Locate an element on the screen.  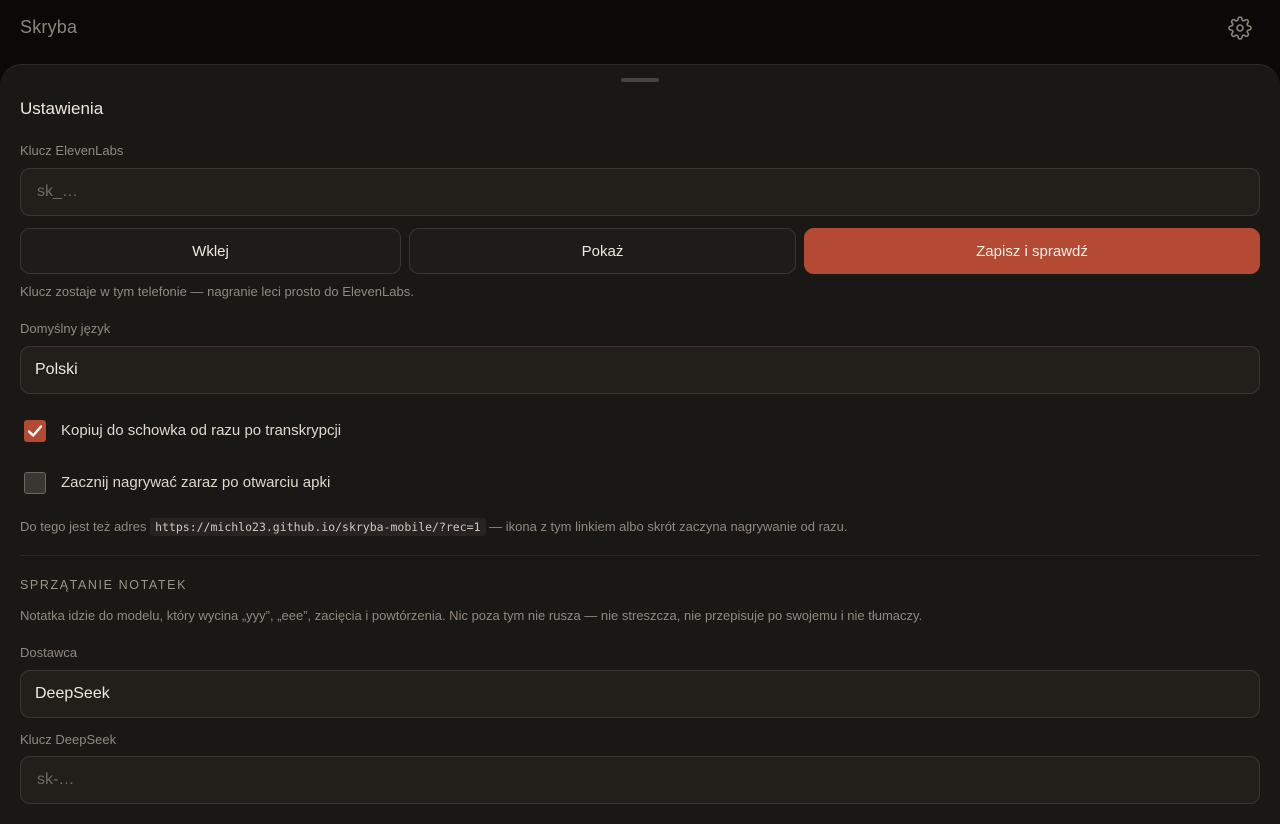
language-select: Polski is located at coordinates (640, 370).